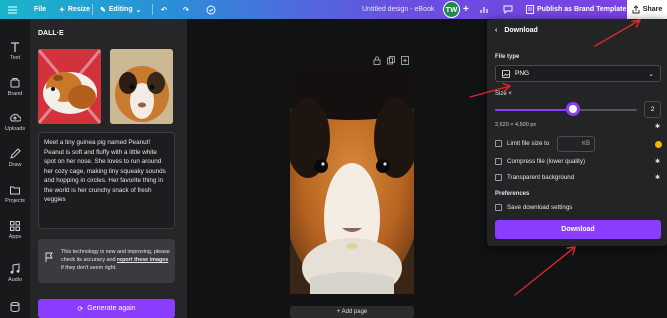 Image resolution: width=667 pixels, height=318 pixels. Describe the element at coordinates (496, 30) in the screenshot. I see `back-chevron-icon: ‹` at that location.